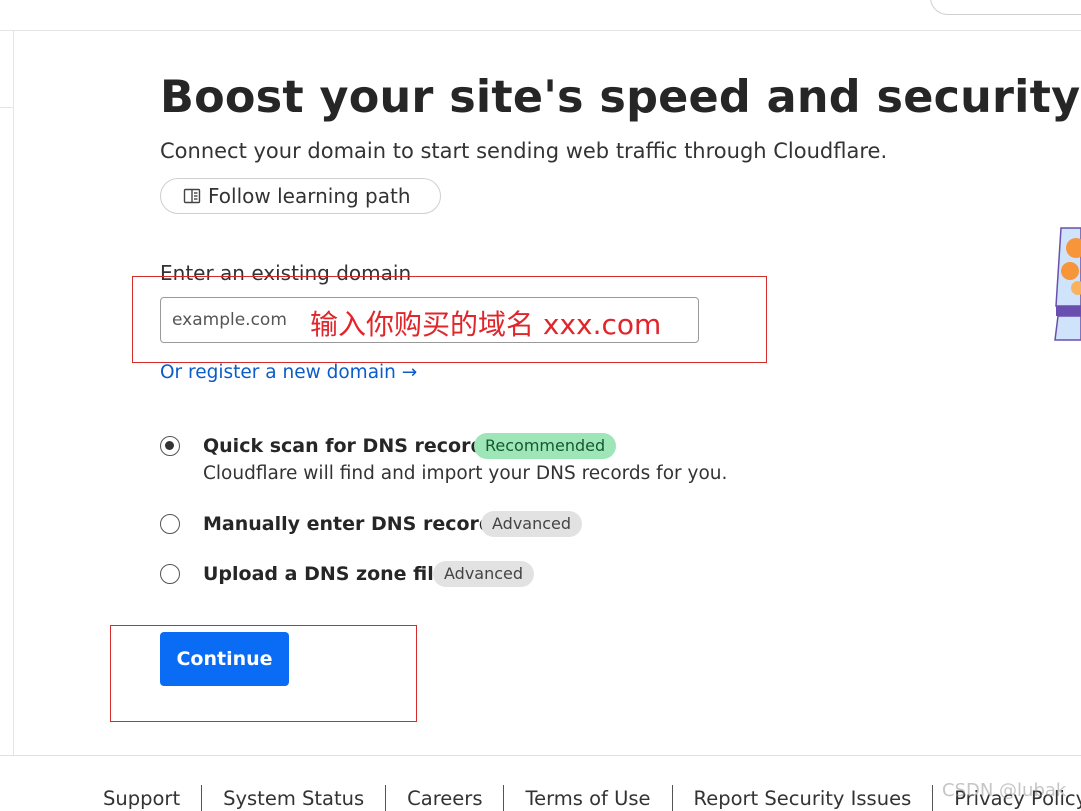 This screenshot has height=811, width=1081. I want to click on option-quick-scan-title: Quick scan for DNS records, so click(349, 446).